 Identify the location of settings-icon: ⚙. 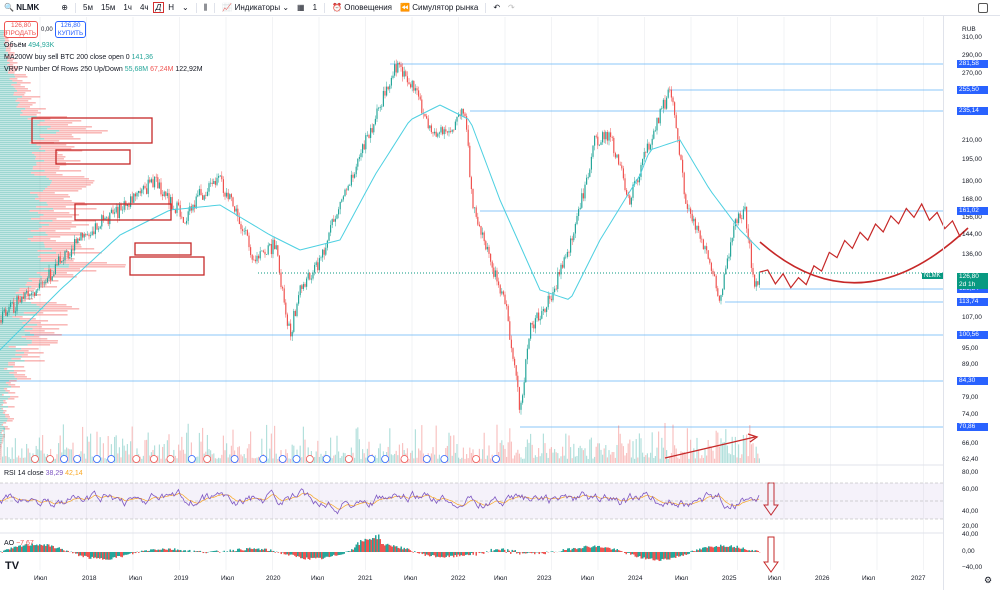
(988, 580).